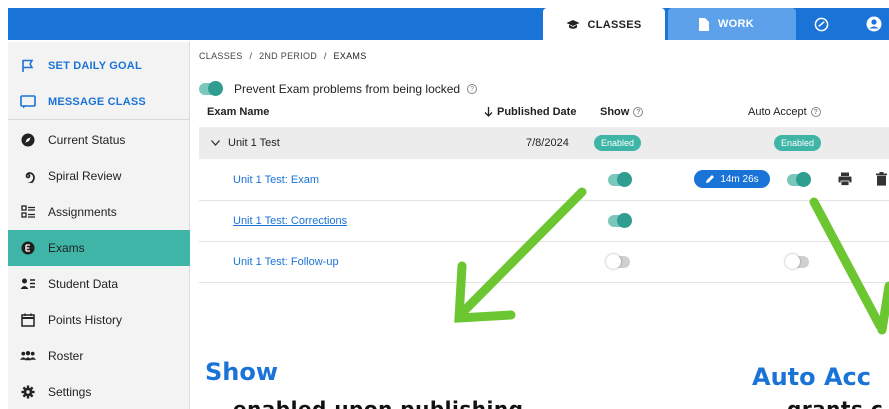 The width and height of the screenshot is (889, 409). Describe the element at coordinates (847, 264) in the screenshot. I see `arrow-to-auto-accept` at that location.